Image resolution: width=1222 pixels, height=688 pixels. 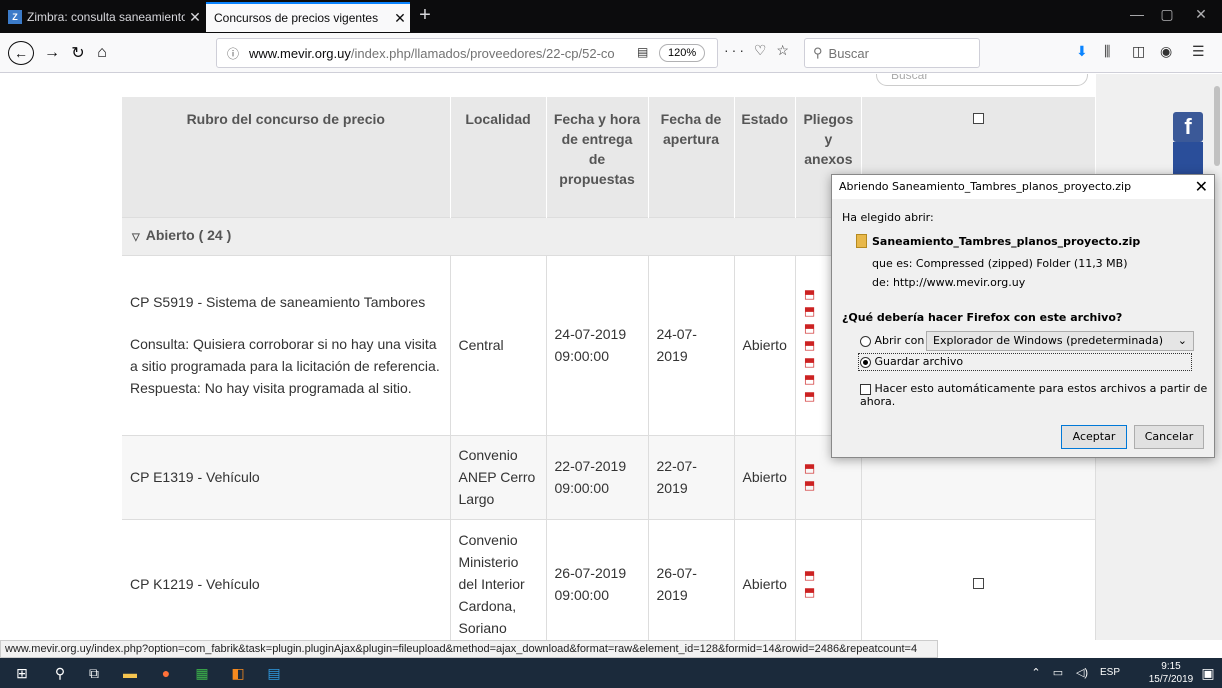 I want to click on notifications-icon: ▣, so click(x=1208, y=673).